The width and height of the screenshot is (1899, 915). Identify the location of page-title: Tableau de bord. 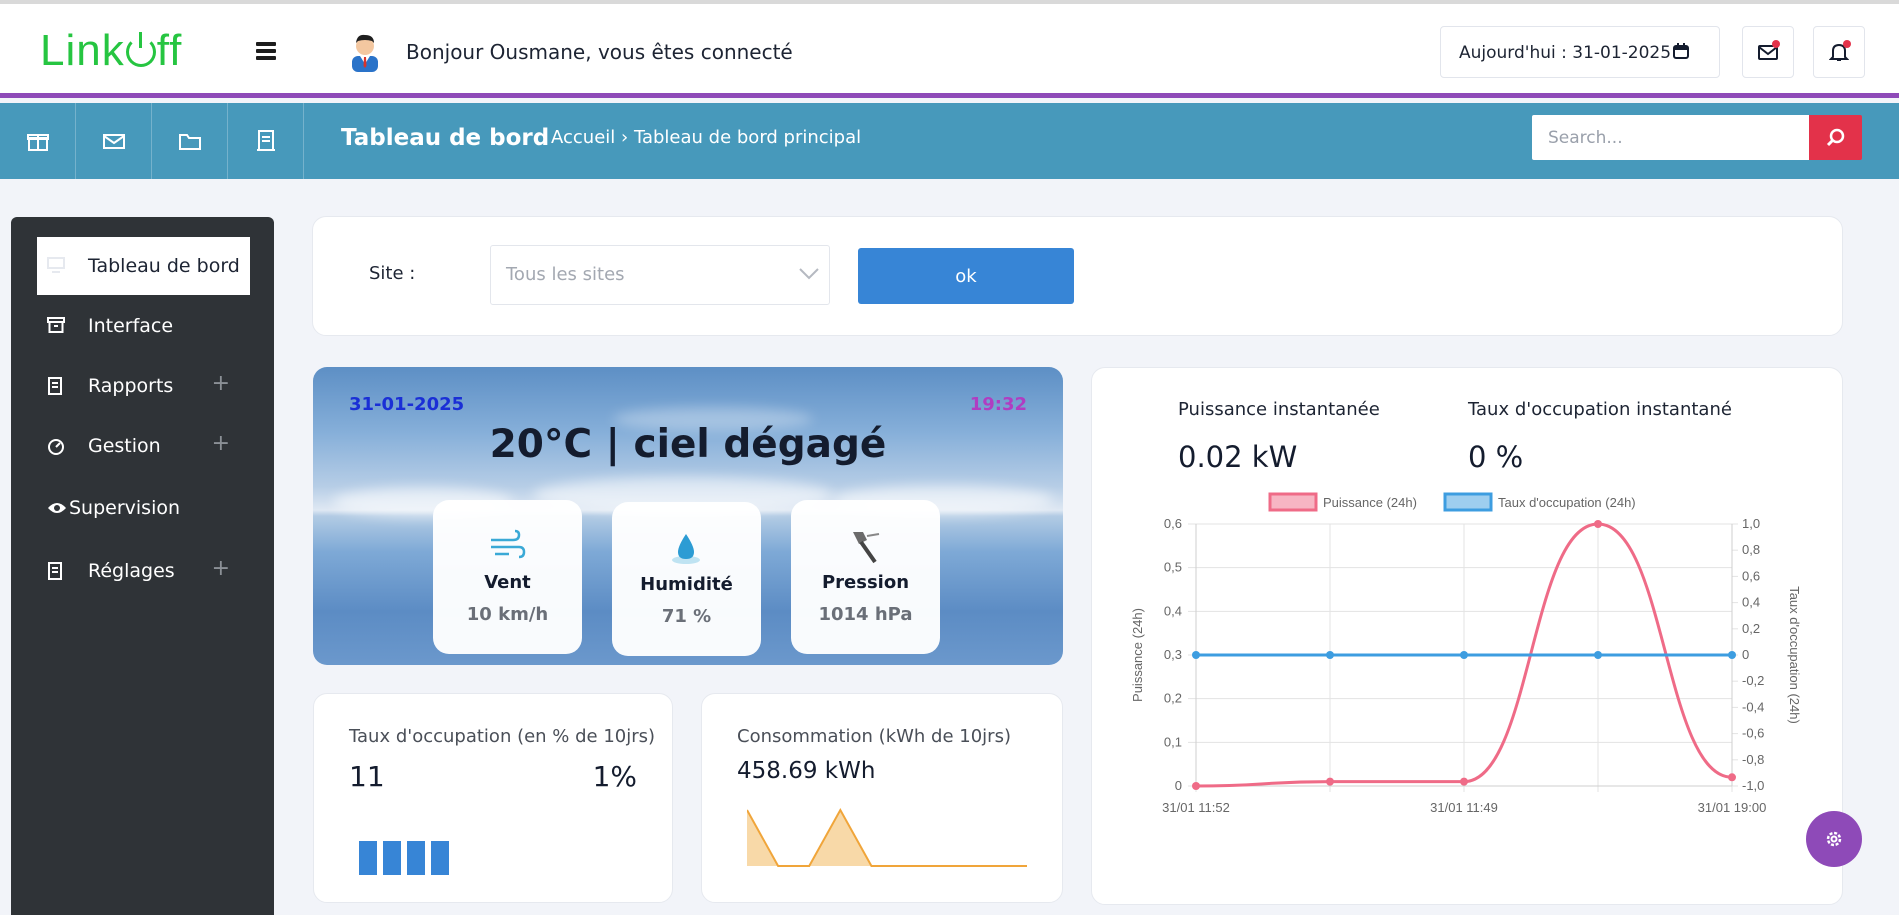
(445, 138).